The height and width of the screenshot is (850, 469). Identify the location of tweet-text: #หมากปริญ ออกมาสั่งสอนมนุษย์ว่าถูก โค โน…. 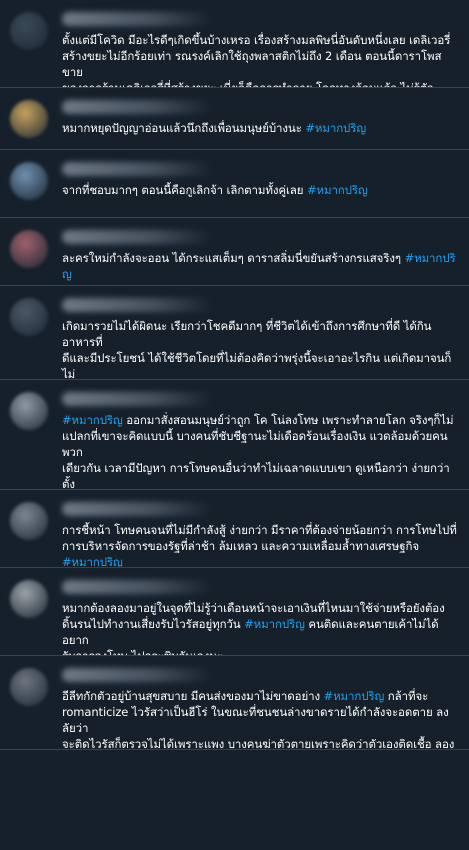
(258, 451).